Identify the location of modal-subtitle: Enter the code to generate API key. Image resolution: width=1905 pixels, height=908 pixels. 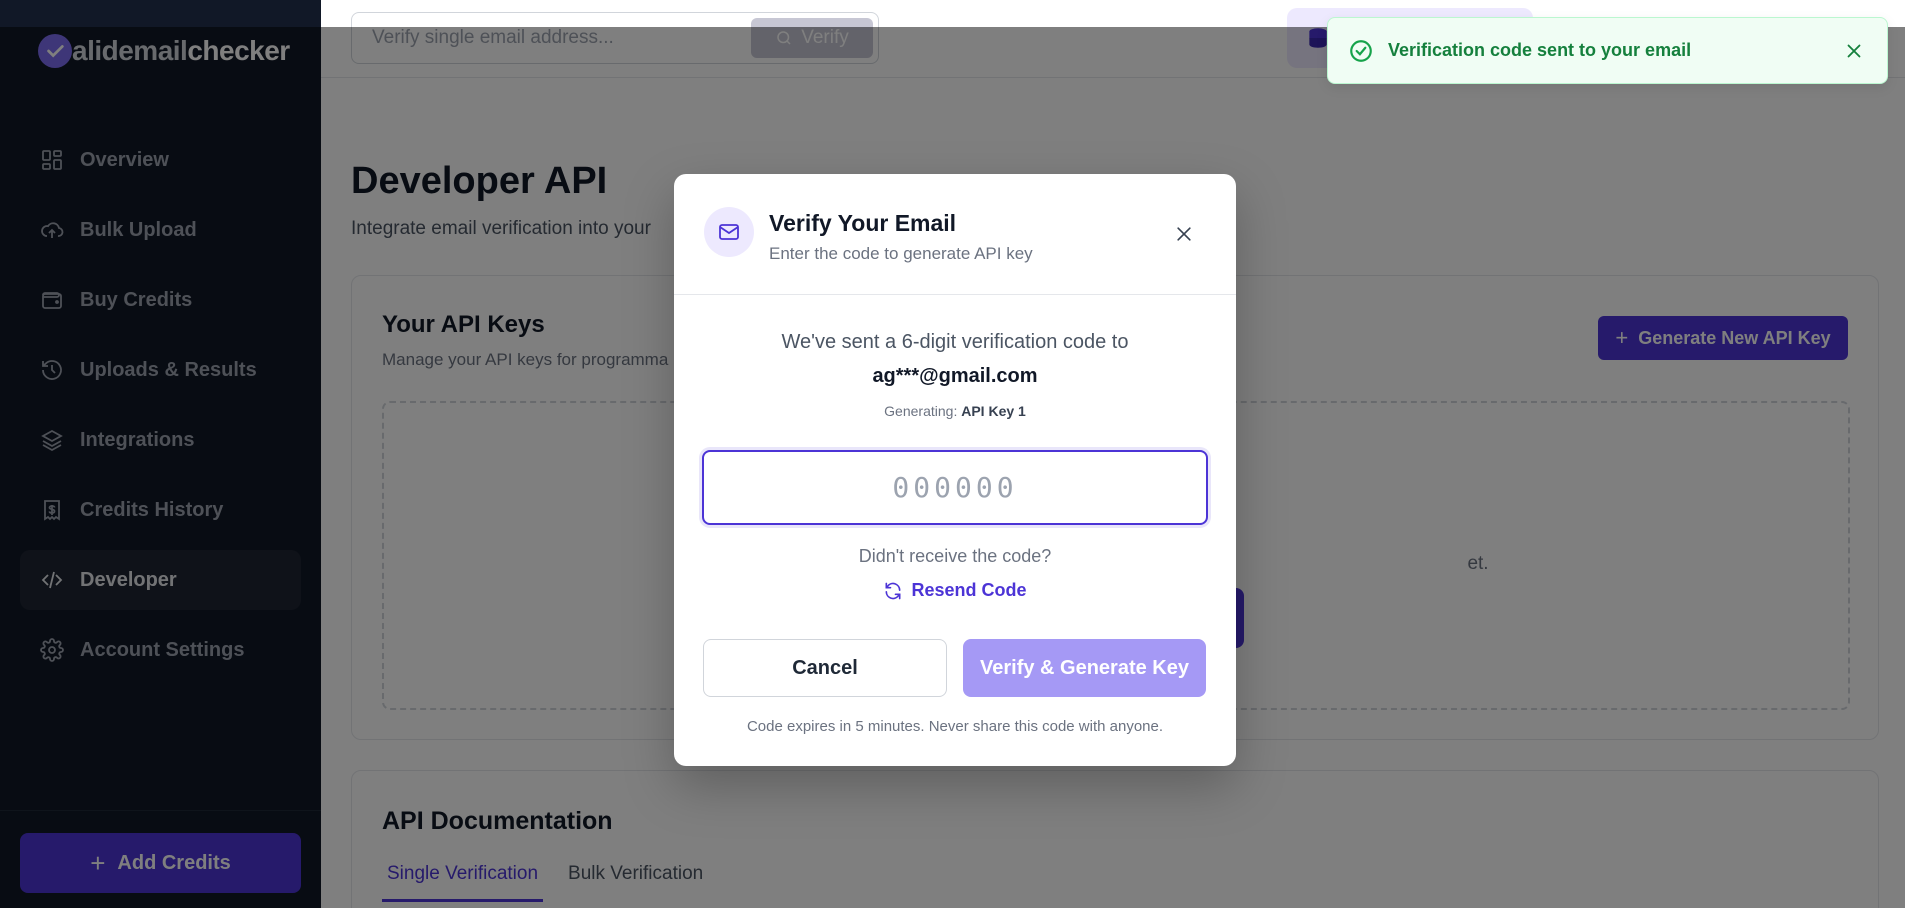
(901, 253).